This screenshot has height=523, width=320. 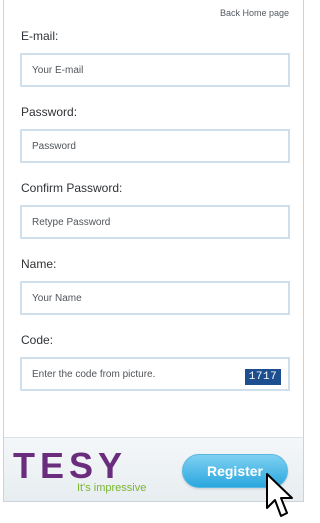 What do you see at coordinates (70, 465) in the screenshot?
I see `tesy-logo: TESY` at bounding box center [70, 465].